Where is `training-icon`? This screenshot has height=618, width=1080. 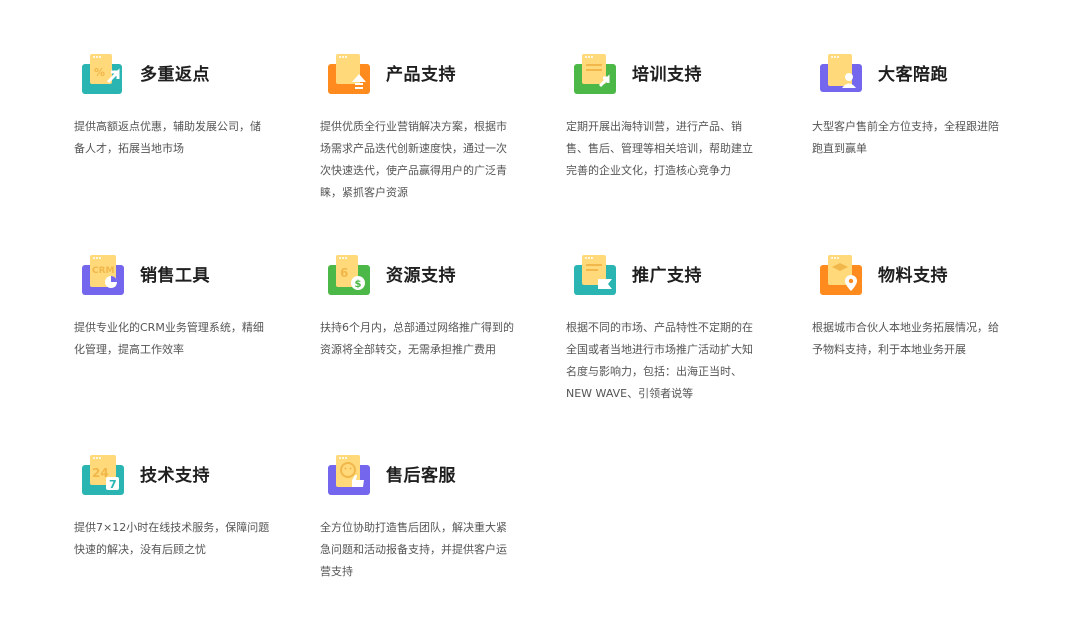
training-icon is located at coordinates (596, 74).